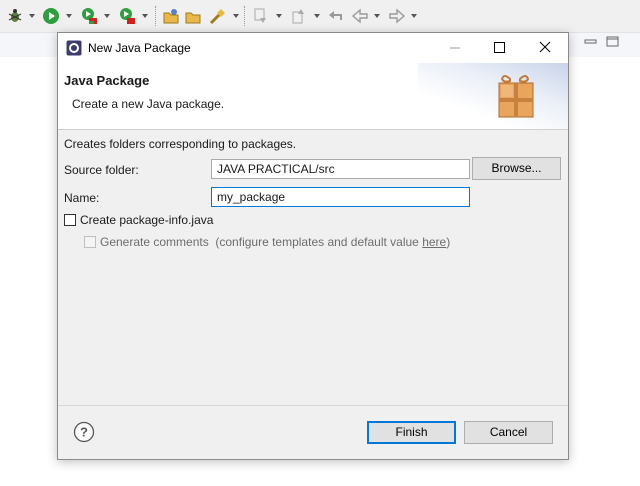 The width and height of the screenshot is (640, 486). What do you see at coordinates (101, 170) in the screenshot?
I see `source-folder-label: Source folder:` at bounding box center [101, 170].